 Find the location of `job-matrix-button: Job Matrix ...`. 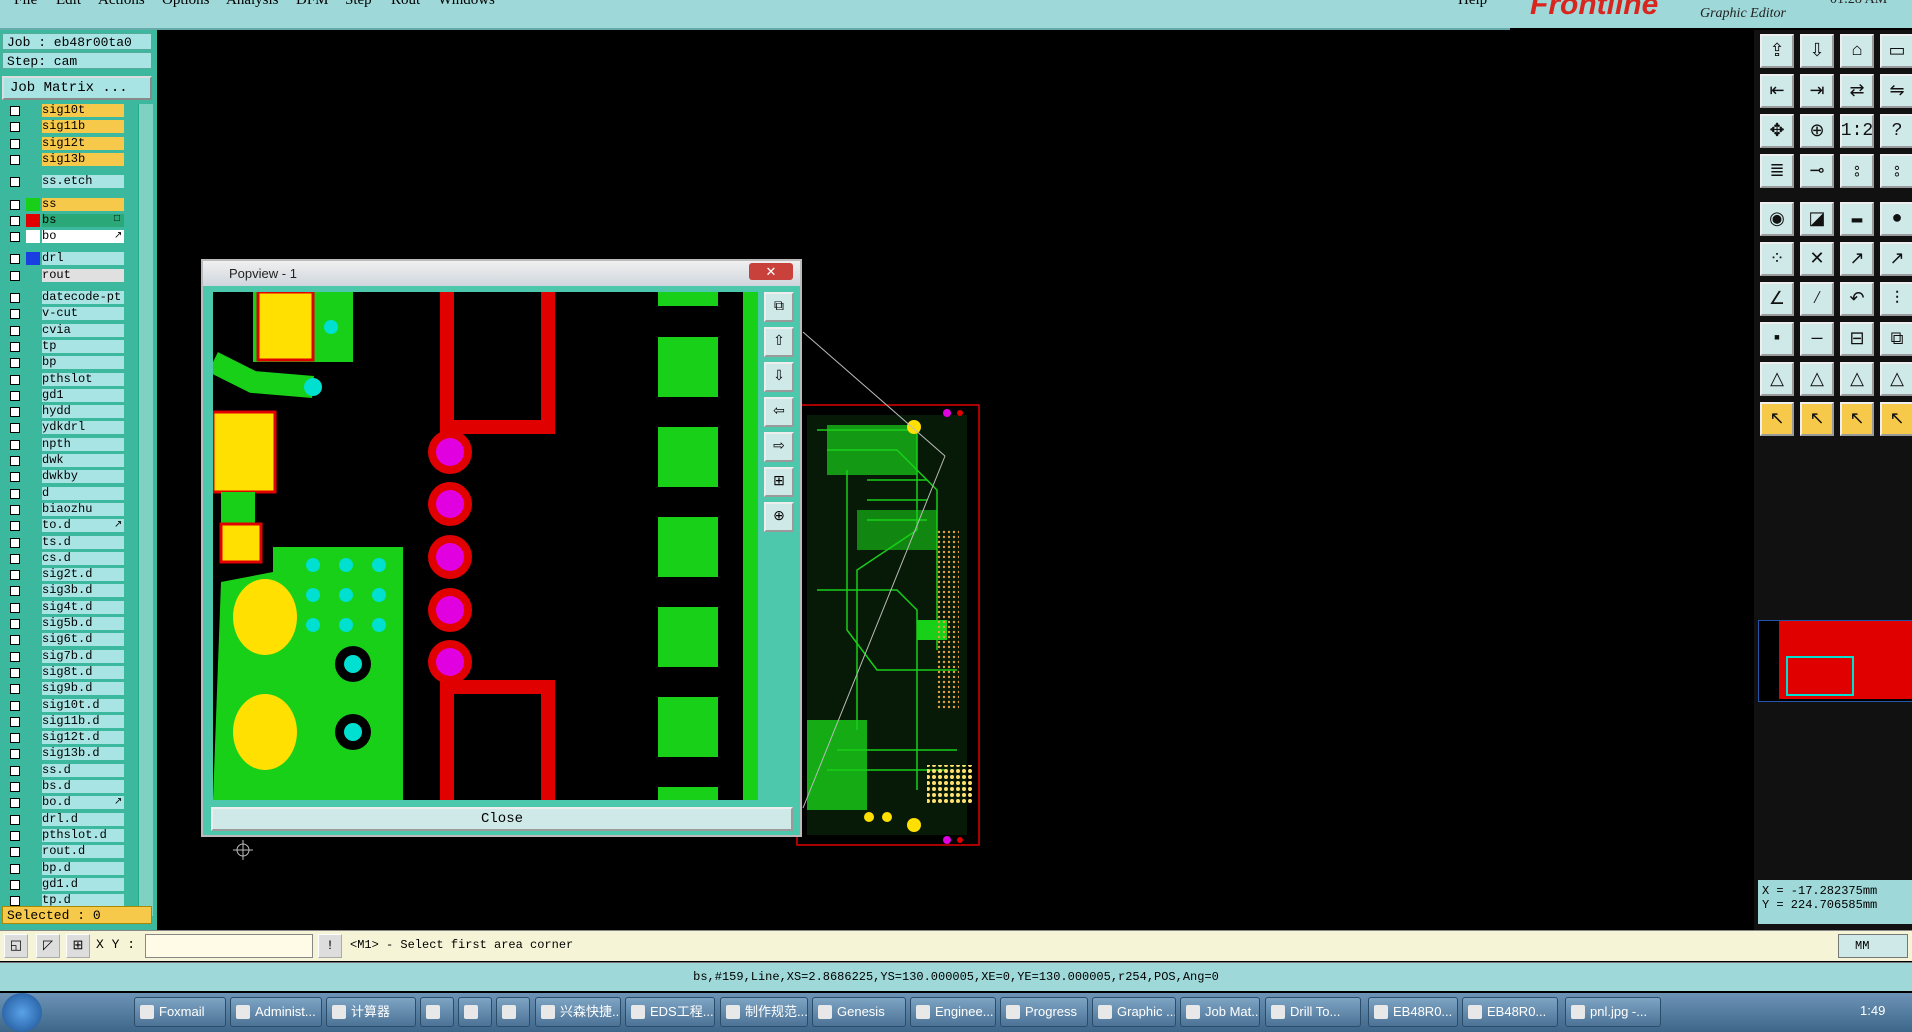

job-matrix-button: Job Matrix ... is located at coordinates (77, 88).